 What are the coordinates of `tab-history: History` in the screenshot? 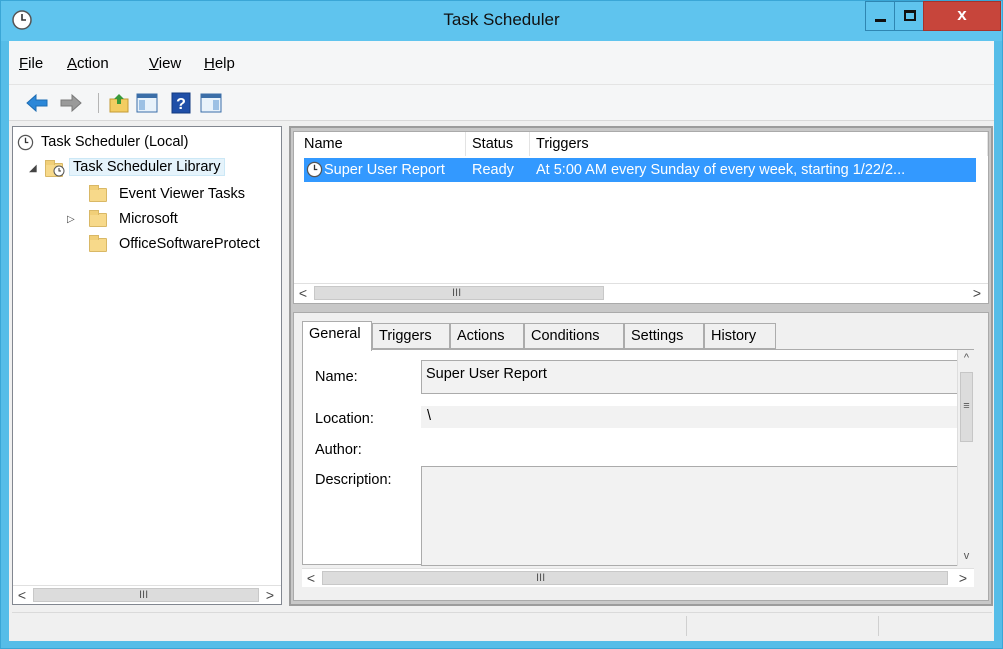 It's located at (740, 336).